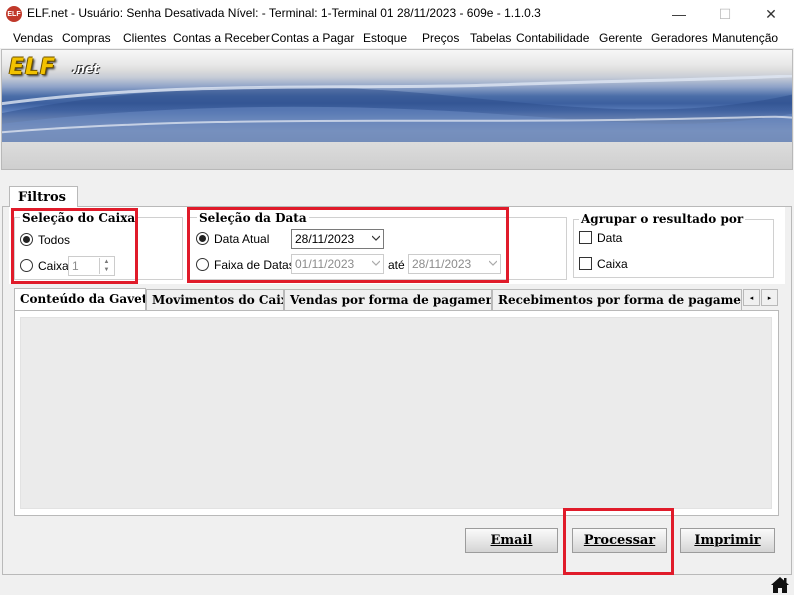 This screenshot has height=595, width=794. What do you see at coordinates (725, 14) in the screenshot?
I see `maximize-button: ☐` at bounding box center [725, 14].